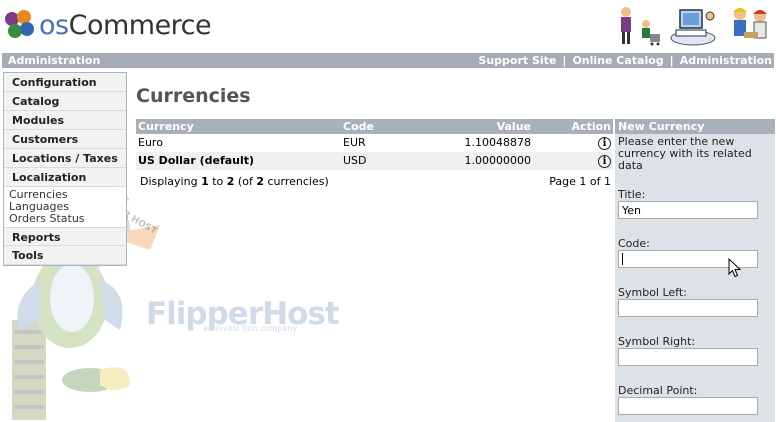 The width and height of the screenshot is (776, 422). What do you see at coordinates (358, 126) in the screenshot?
I see `col-header-code: Code` at bounding box center [358, 126].